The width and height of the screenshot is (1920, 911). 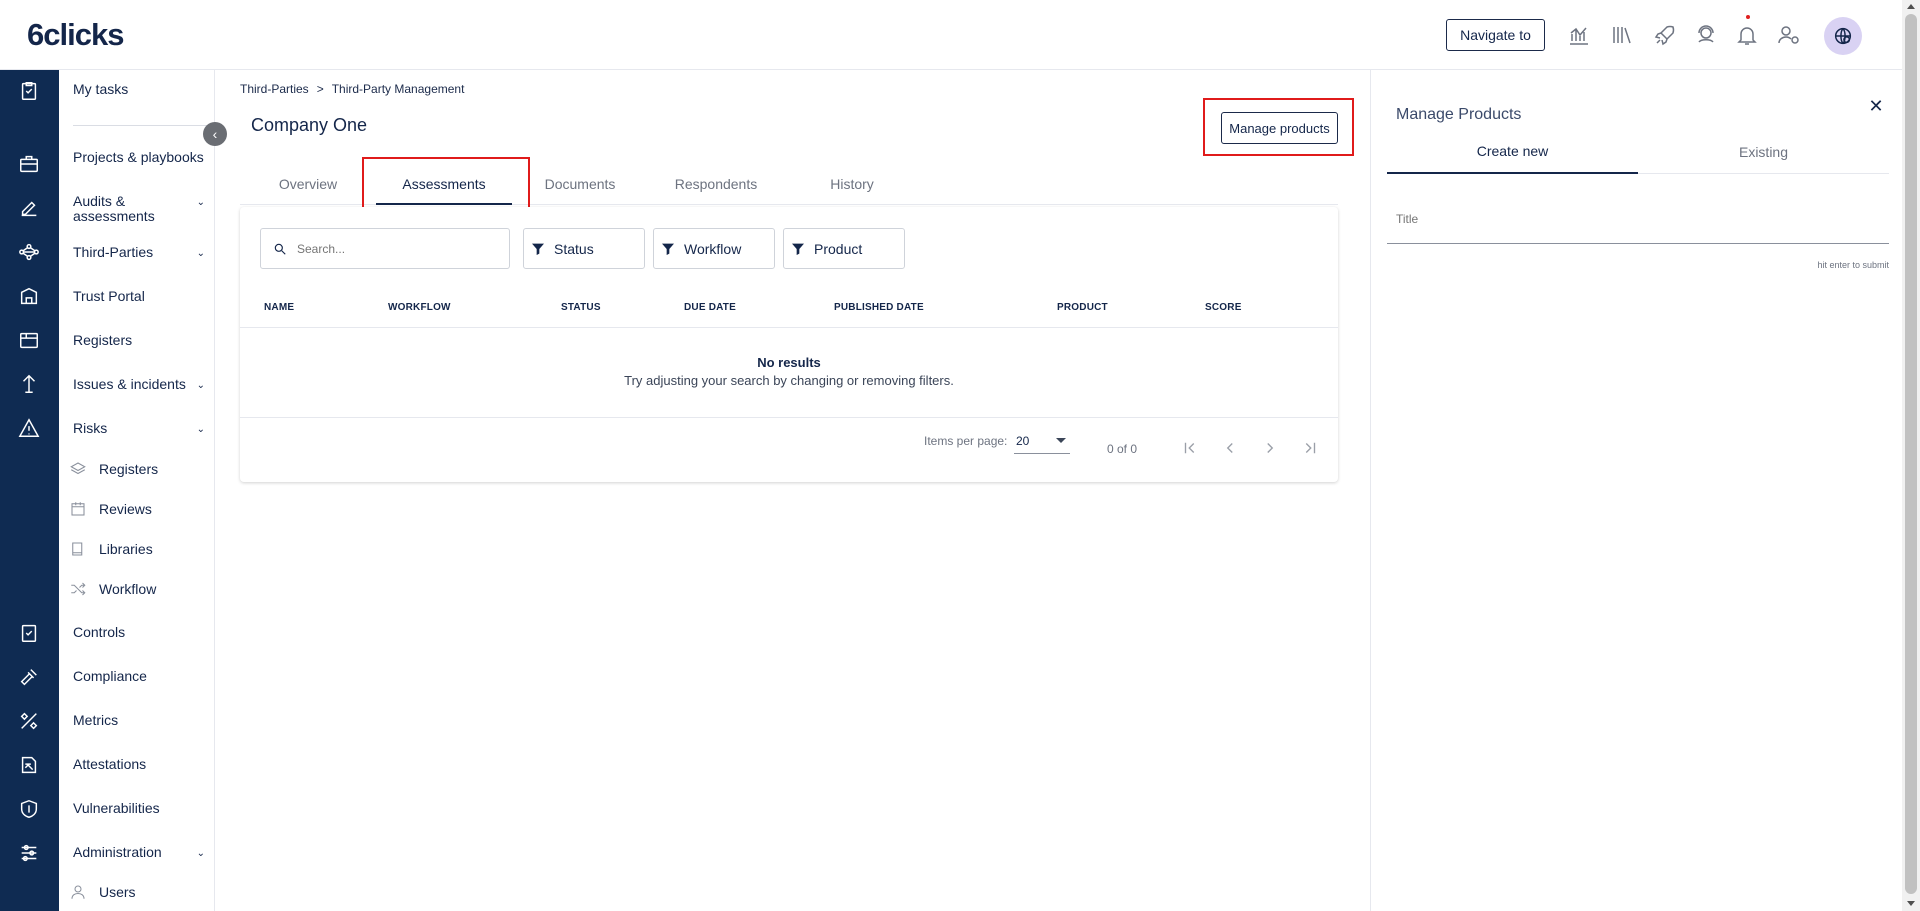 What do you see at coordinates (1279, 128) in the screenshot?
I see `manage-products-button: Manage products` at bounding box center [1279, 128].